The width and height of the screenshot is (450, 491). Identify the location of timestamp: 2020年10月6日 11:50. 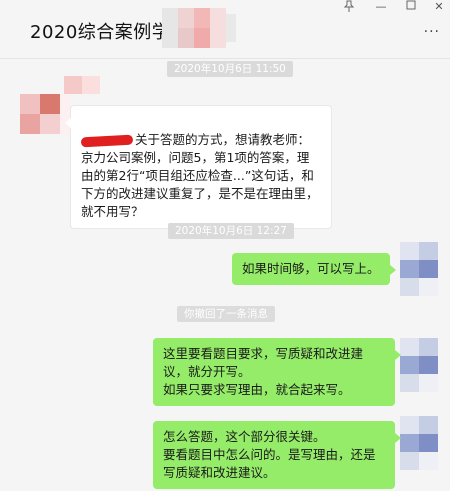
(230, 69).